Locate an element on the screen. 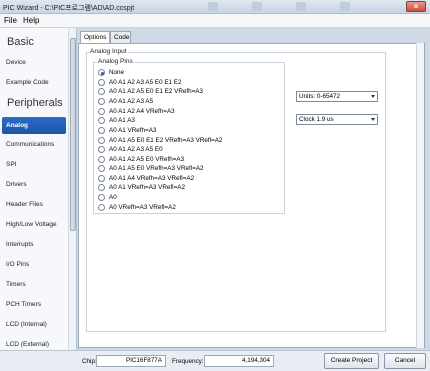 This screenshot has height=371, width=430. create-project-button: Create Project is located at coordinates (351, 361).